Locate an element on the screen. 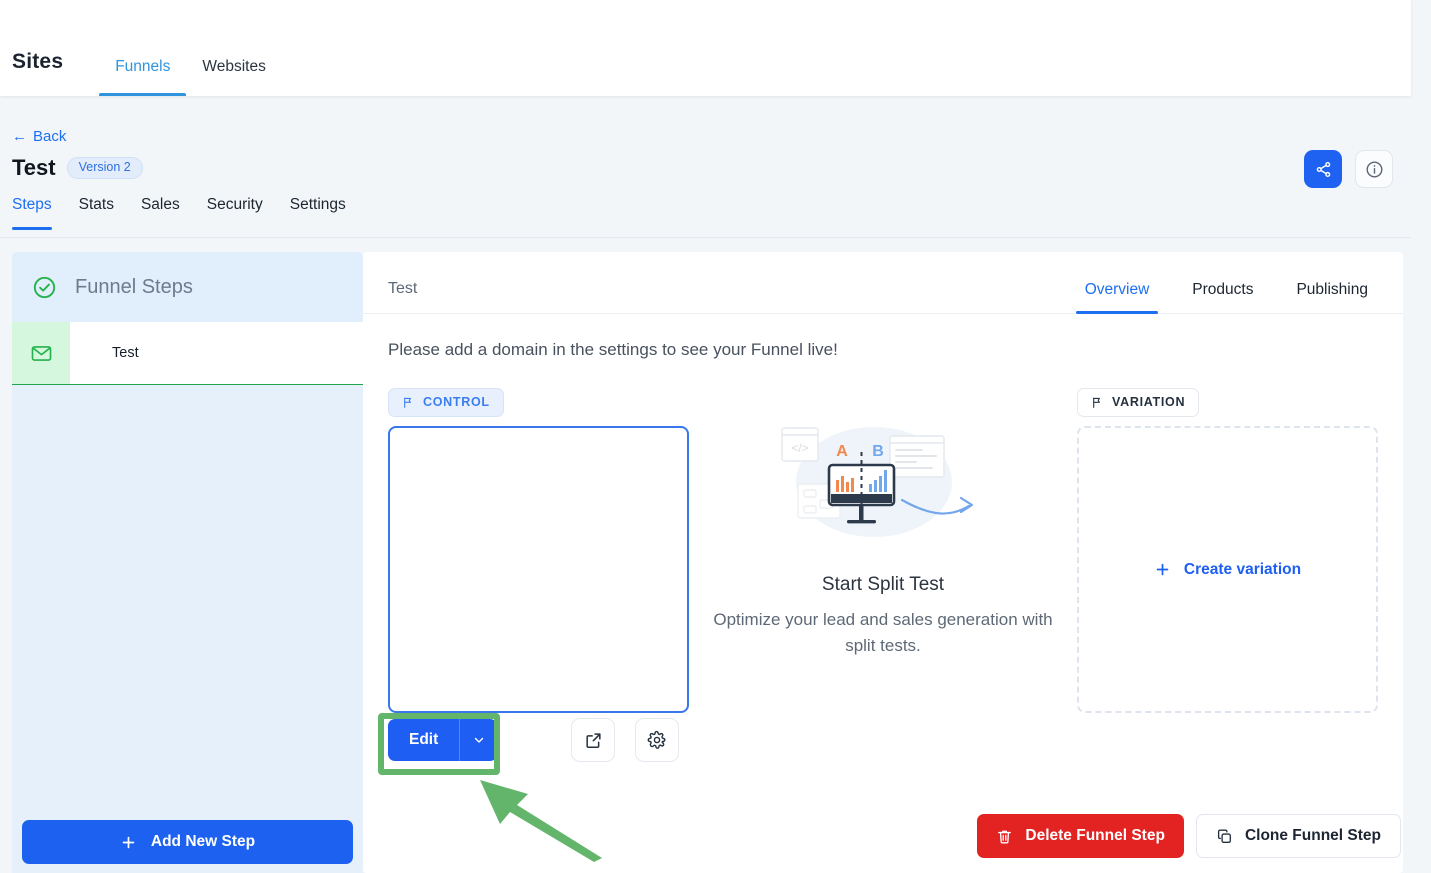  tab-stats-label: Stats is located at coordinates (96, 204).